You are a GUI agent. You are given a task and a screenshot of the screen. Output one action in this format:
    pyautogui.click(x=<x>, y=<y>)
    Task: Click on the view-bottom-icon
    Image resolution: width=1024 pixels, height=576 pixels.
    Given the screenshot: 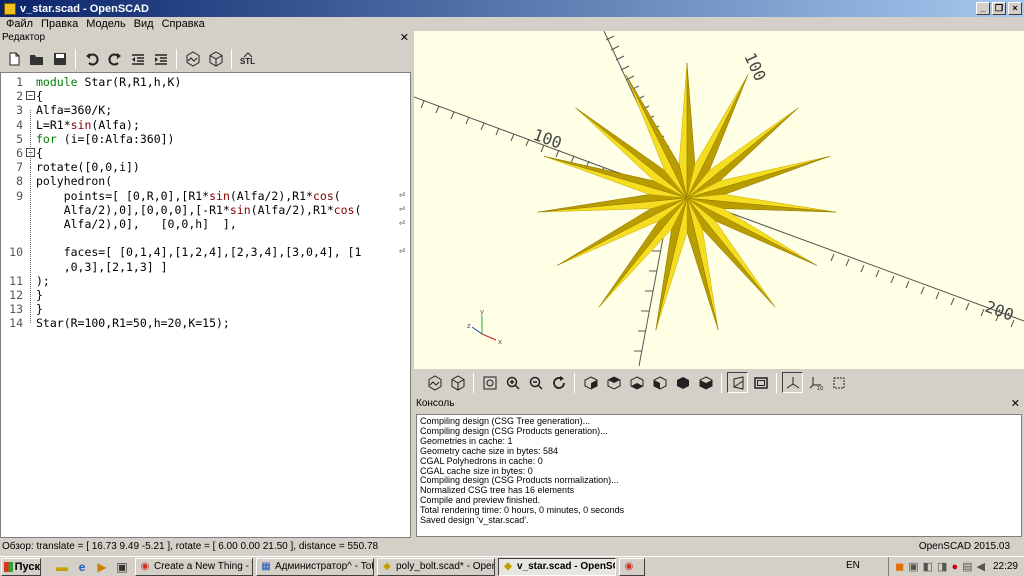 What is the action you would take?
    pyautogui.click(x=636, y=382)
    